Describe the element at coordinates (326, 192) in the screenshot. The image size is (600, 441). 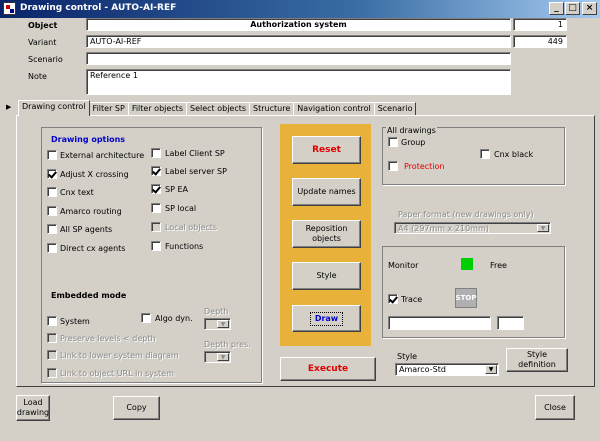
I see `update-names-button: Update names` at that location.